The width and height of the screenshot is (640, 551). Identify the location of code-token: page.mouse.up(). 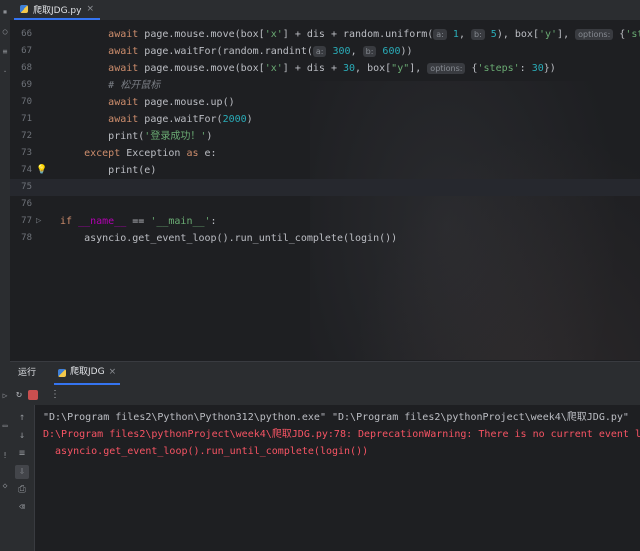
(189, 102).